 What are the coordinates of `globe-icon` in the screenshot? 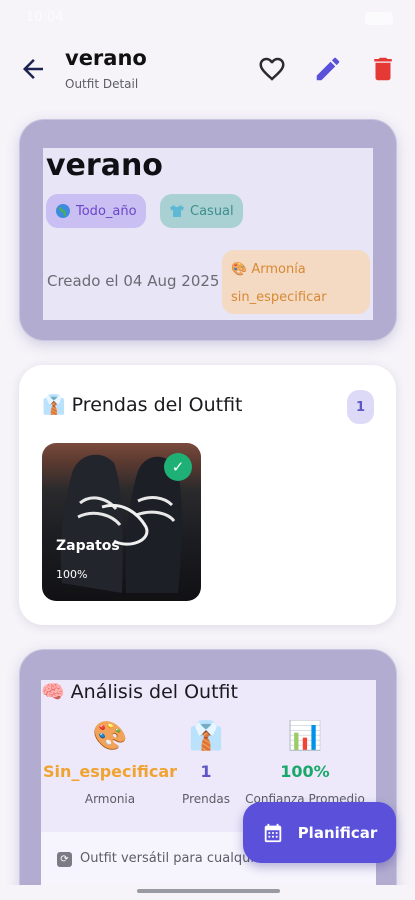 It's located at (63, 211).